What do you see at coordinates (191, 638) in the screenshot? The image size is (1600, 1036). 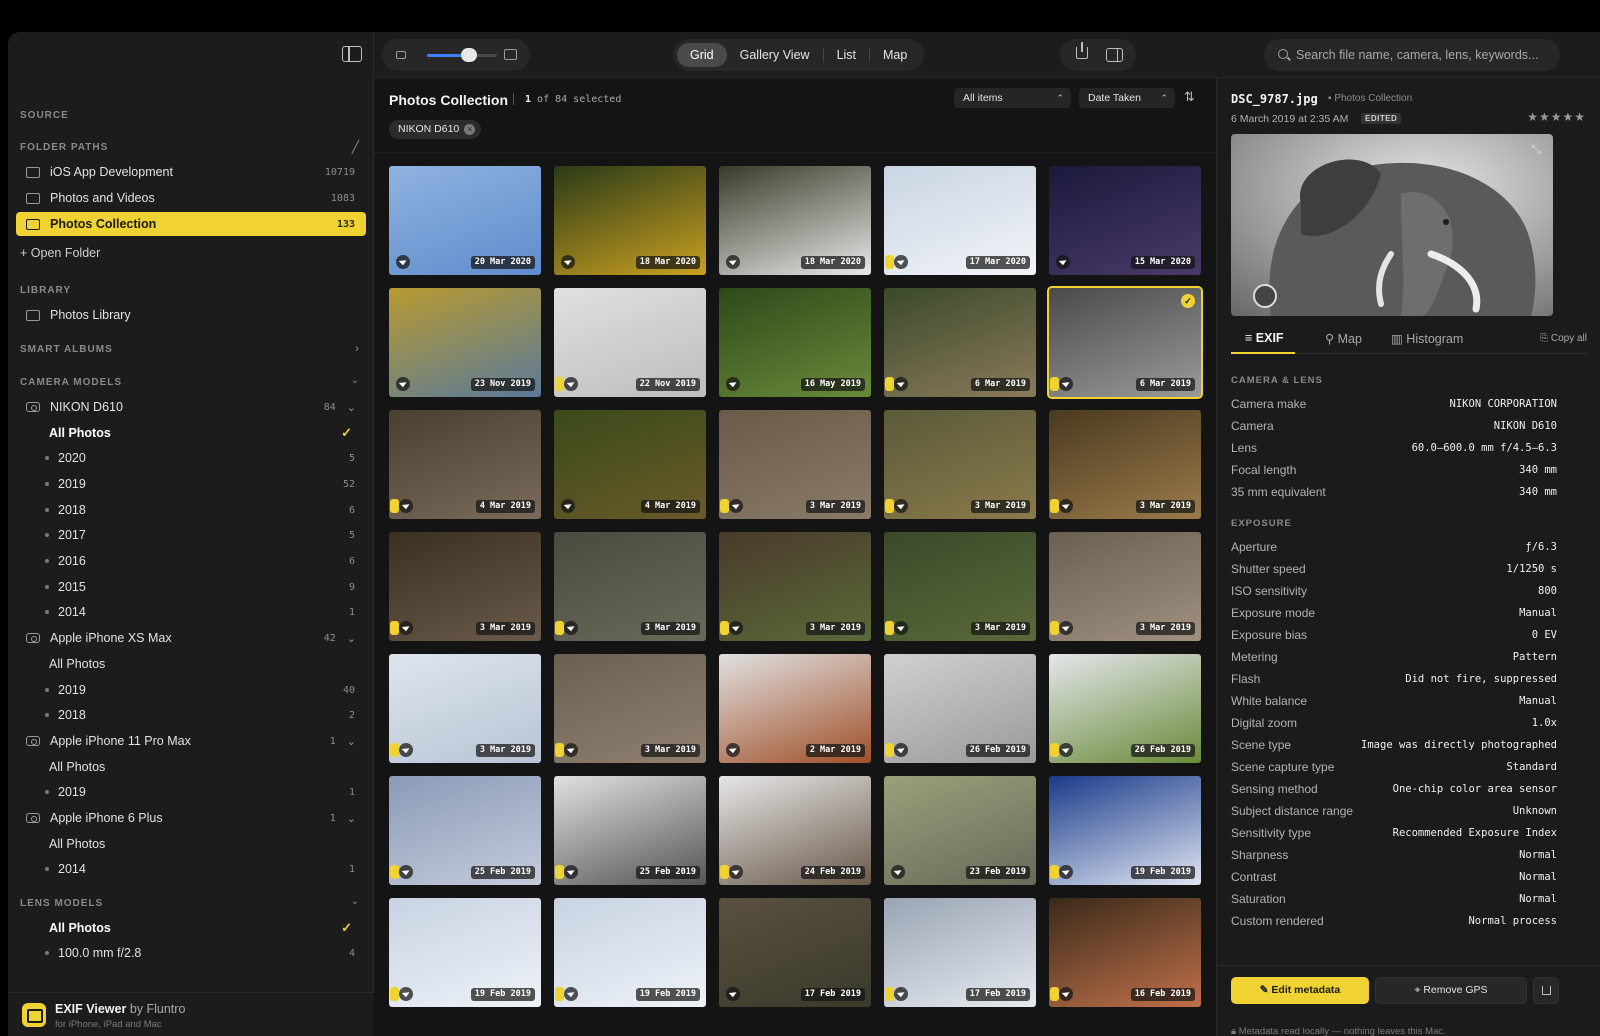 I see `camera-item-iphone-xs-max: Apple iPhone XS Max 42 ⌄` at bounding box center [191, 638].